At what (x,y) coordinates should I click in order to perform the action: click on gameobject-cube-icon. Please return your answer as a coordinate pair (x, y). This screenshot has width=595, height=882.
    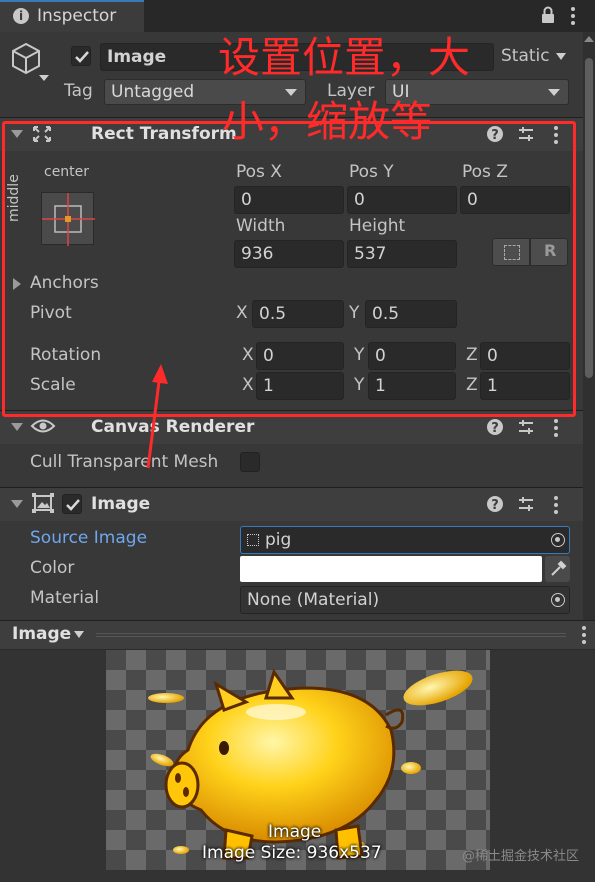
    Looking at the image, I should click on (26, 61).